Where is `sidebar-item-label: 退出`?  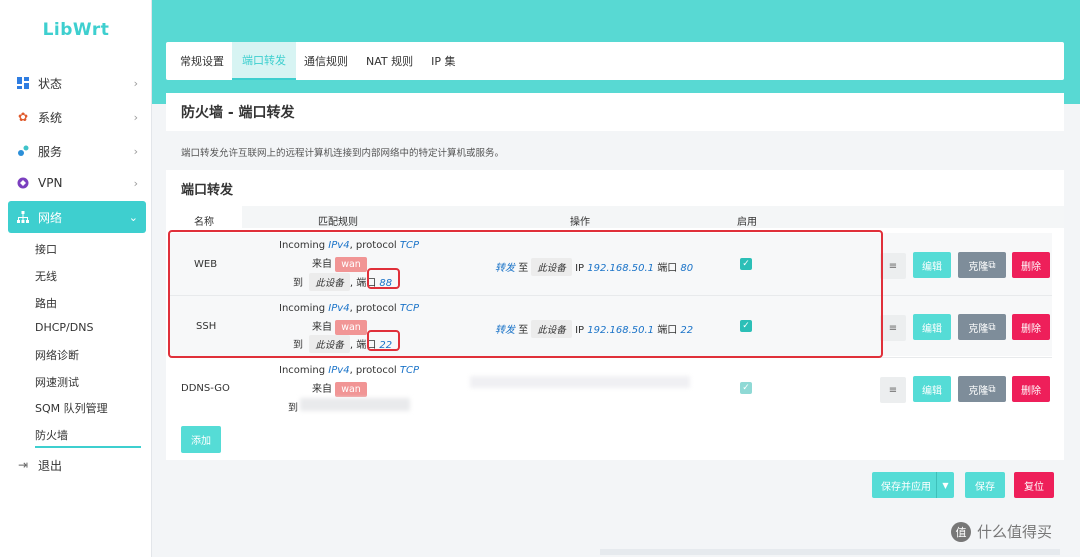
sidebar-item-label: 退出 is located at coordinates (50, 465).